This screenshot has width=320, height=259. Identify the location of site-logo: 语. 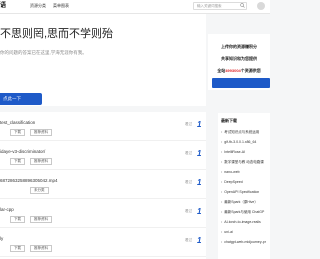
(5, 6).